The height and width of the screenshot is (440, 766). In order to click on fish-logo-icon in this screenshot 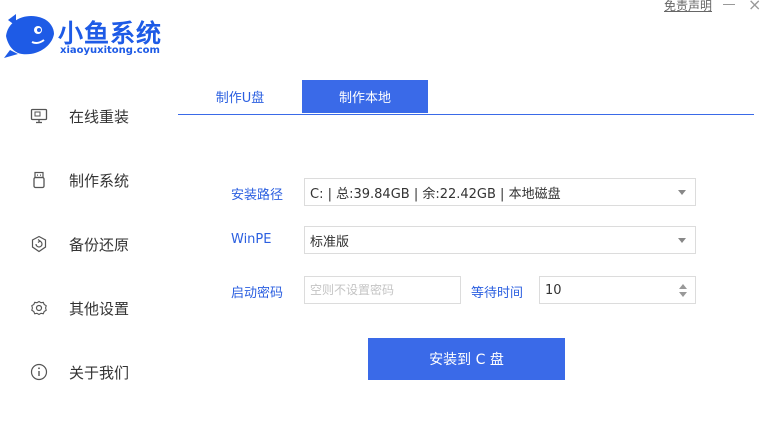, I will do `click(29, 36)`.